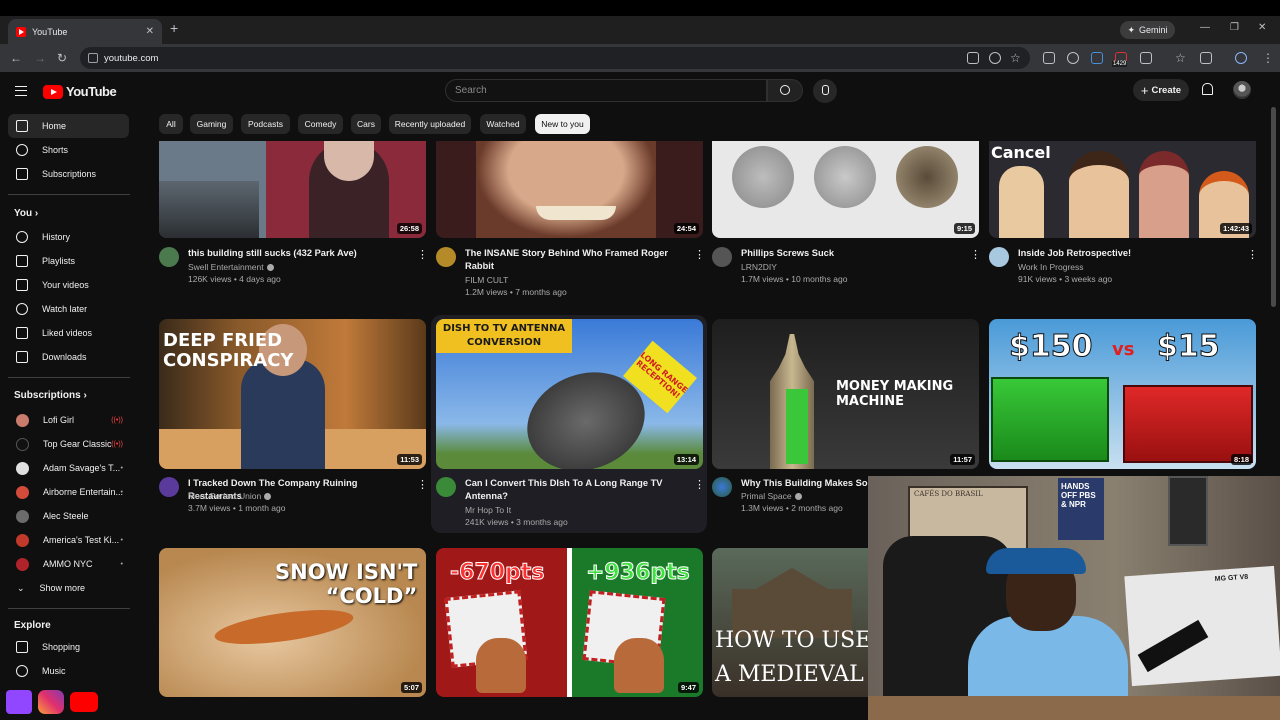 Image resolution: width=1280 pixels, height=720 pixels. Describe the element at coordinates (171, 124) in the screenshot. I see `chip-all: All` at that location.